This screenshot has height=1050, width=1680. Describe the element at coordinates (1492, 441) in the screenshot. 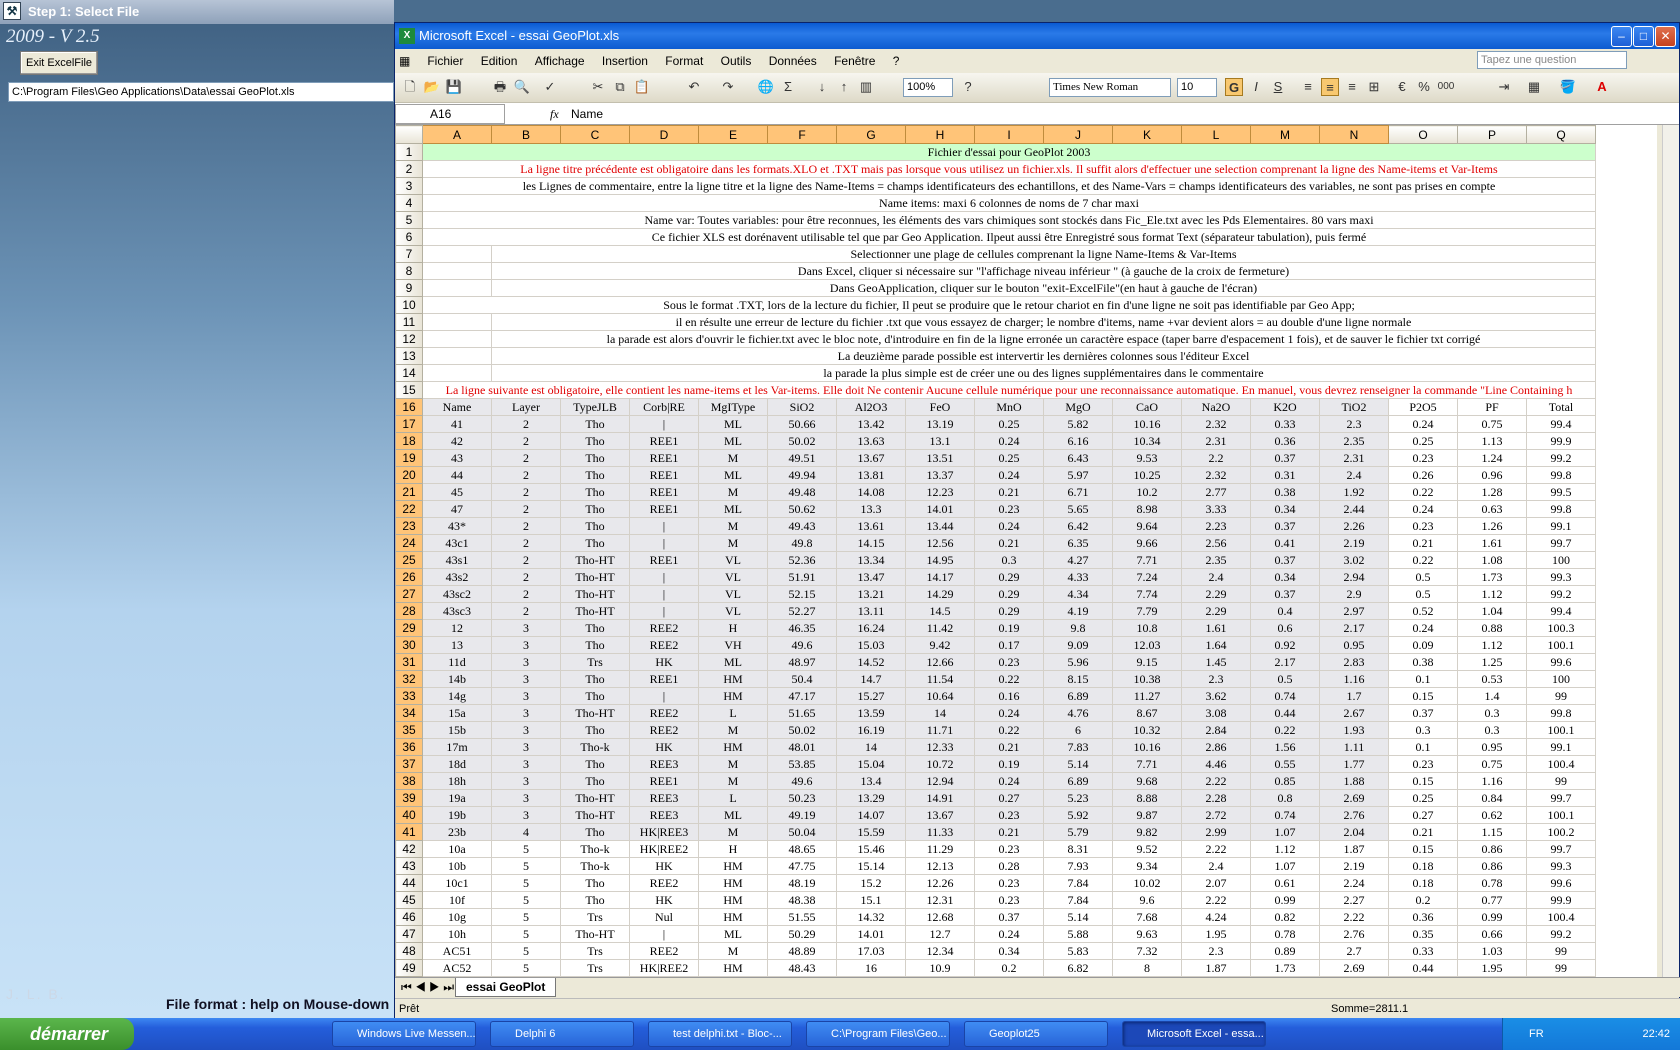

I see `table-cell: 1.13` at that location.